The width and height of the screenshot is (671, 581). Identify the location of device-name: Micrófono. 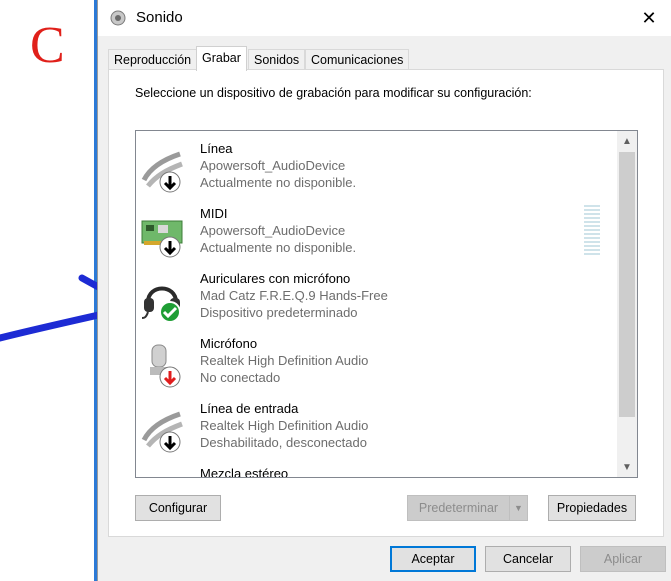
(229, 343).